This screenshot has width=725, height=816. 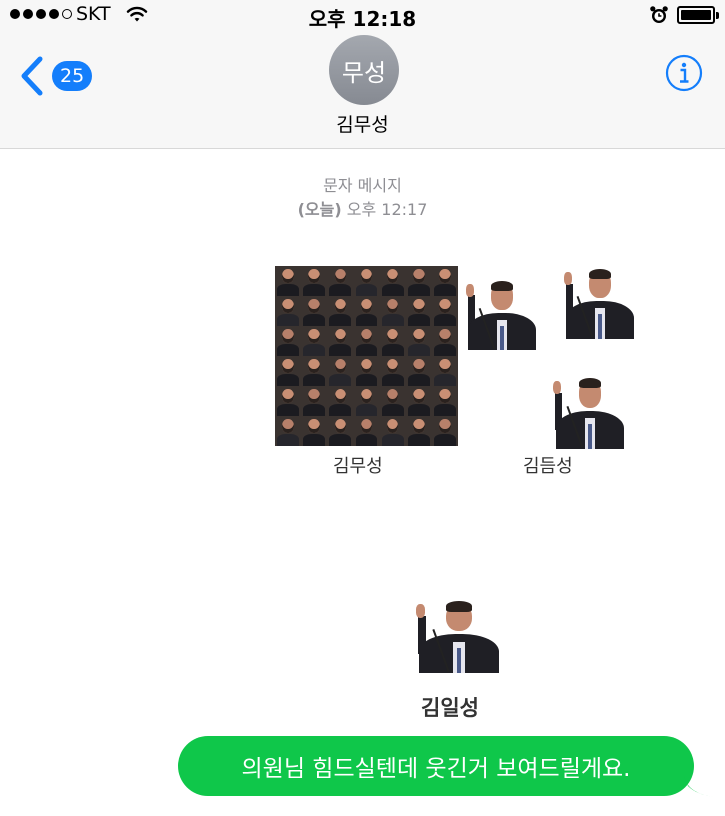 I want to click on unread-count-badge: 25, so click(x=72, y=76).